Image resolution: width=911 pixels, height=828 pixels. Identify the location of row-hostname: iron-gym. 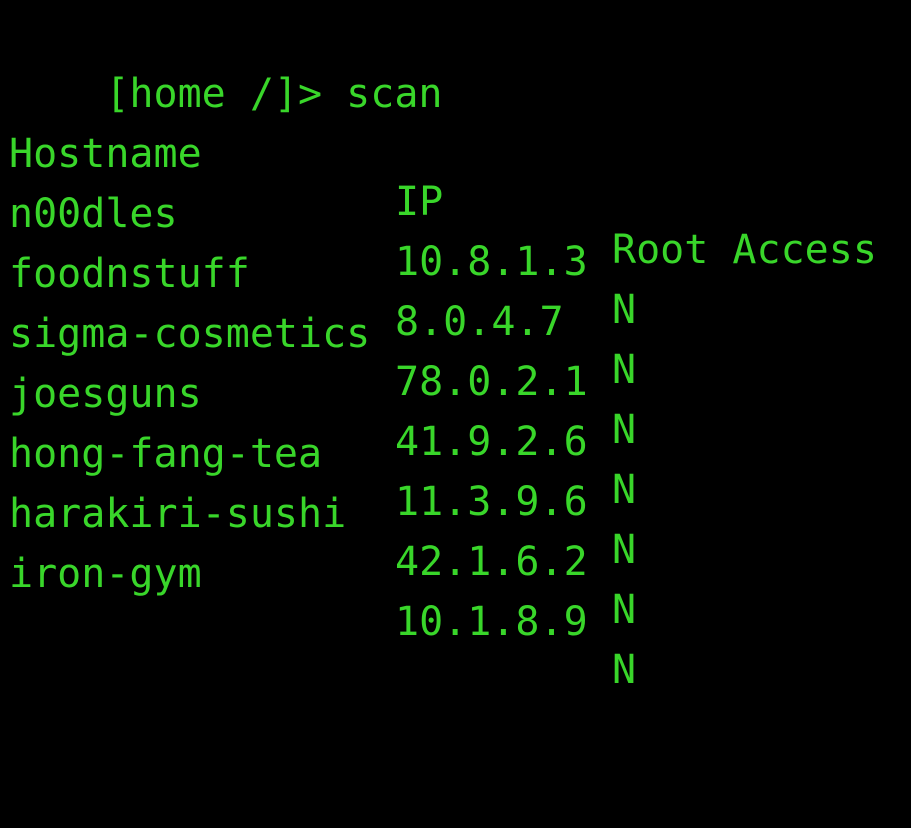
(105, 574).